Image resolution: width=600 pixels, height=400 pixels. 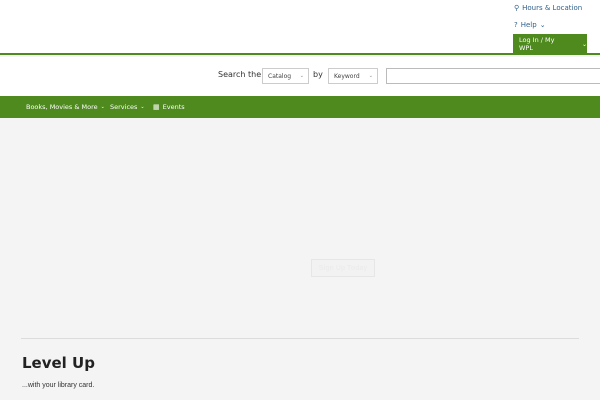 I want to click on promo-title: Level Up, so click(x=58, y=363).